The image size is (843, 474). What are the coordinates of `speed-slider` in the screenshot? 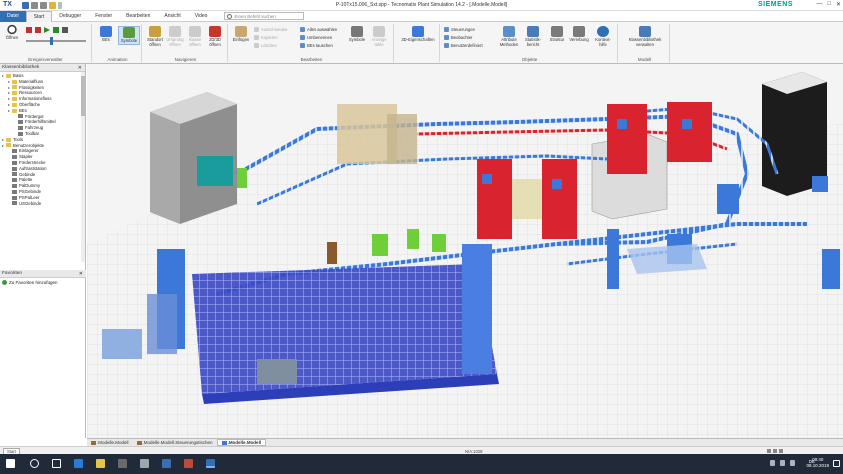 It's located at (56, 41).